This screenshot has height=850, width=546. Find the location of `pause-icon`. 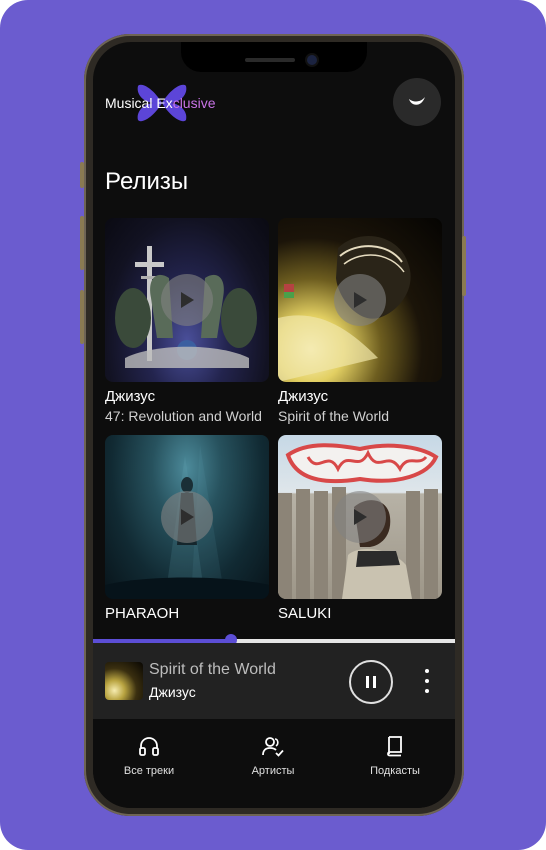

pause-icon is located at coordinates (371, 682).